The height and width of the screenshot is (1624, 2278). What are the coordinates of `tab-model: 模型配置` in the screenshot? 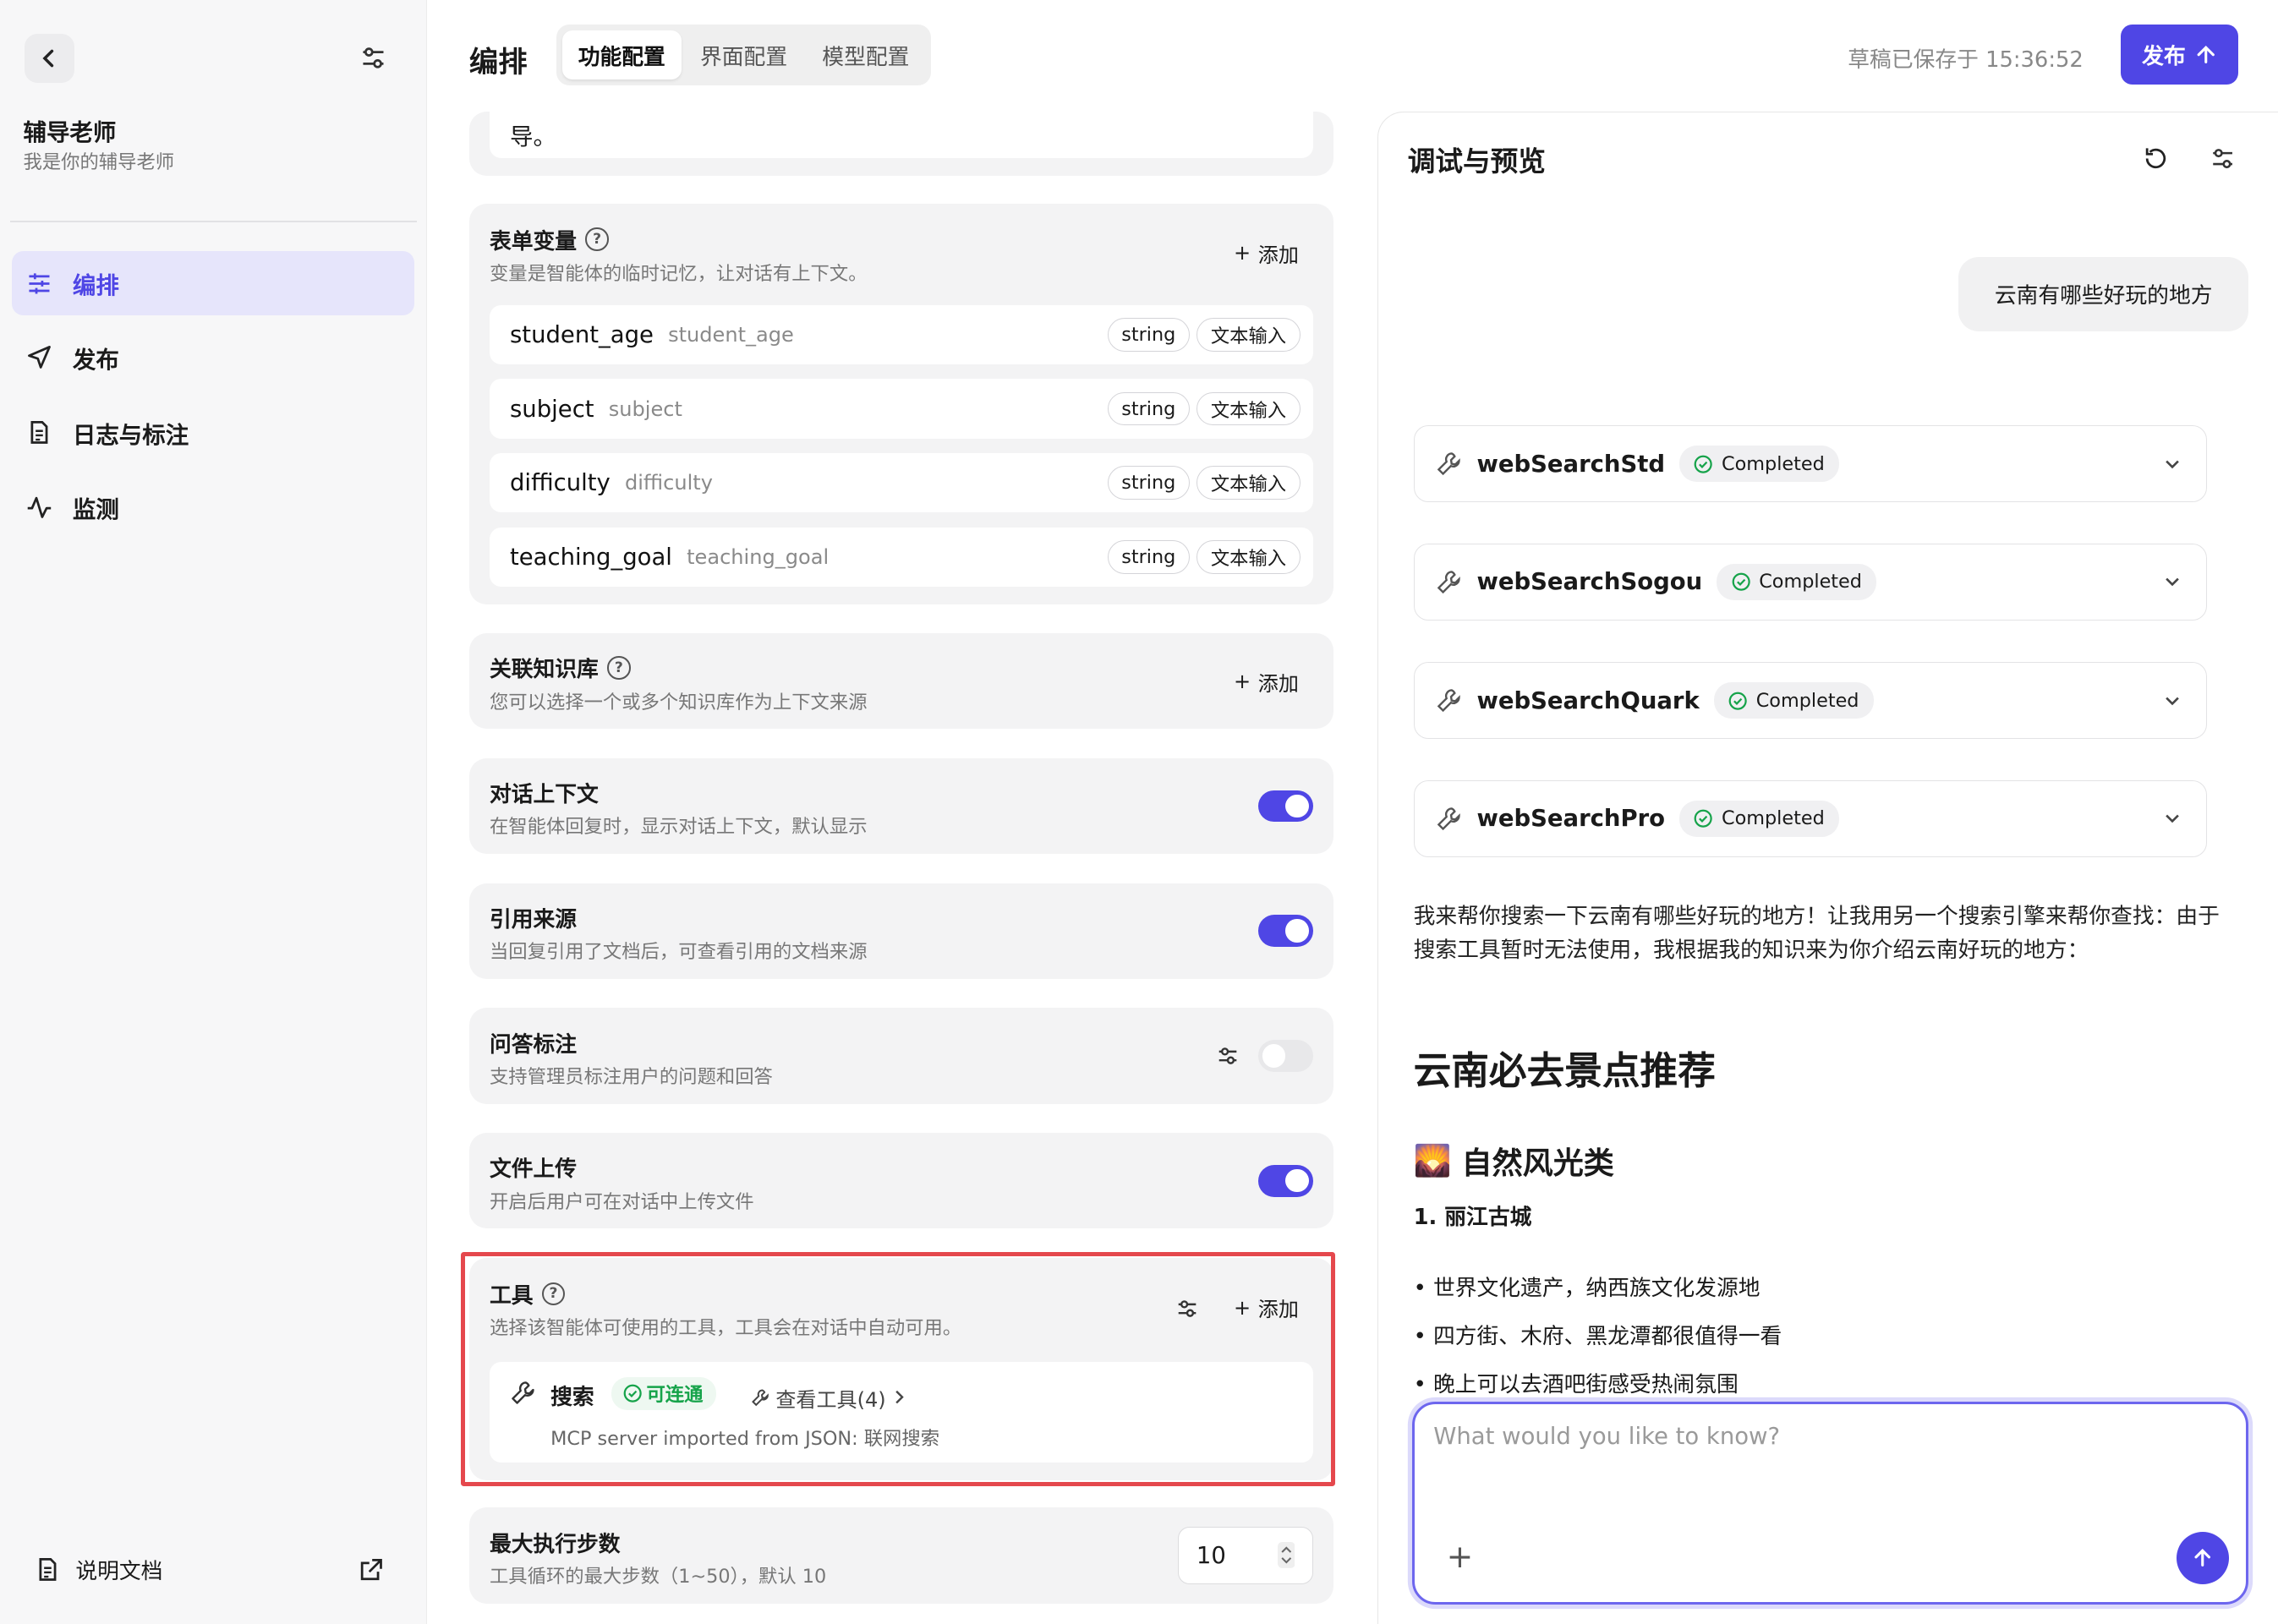 It's located at (866, 54).